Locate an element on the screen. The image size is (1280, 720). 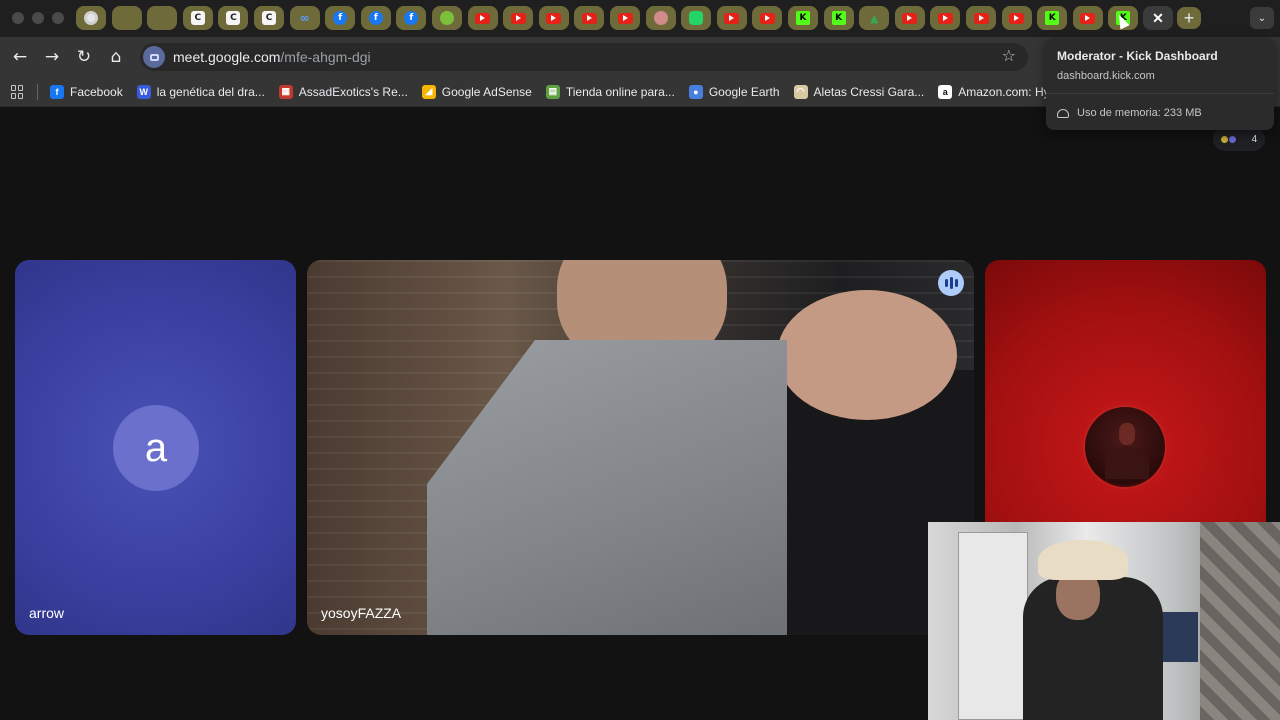
back-button: ← is located at coordinates (20, 57).